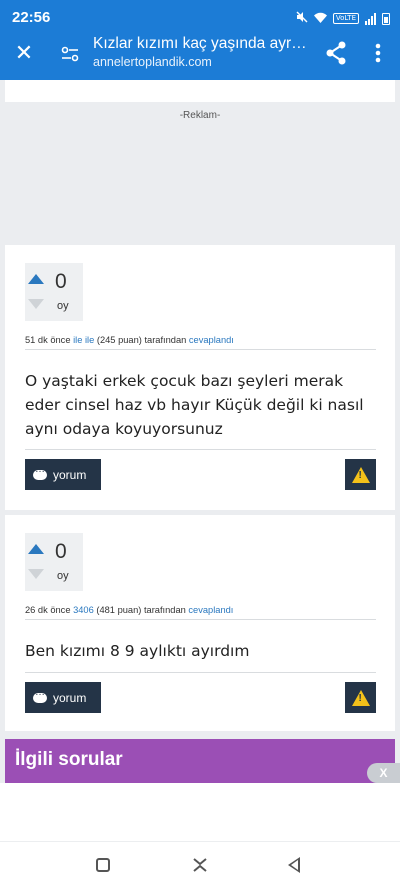 The image size is (400, 888). What do you see at coordinates (31, 17) in the screenshot?
I see `status-time: 22:56` at bounding box center [31, 17].